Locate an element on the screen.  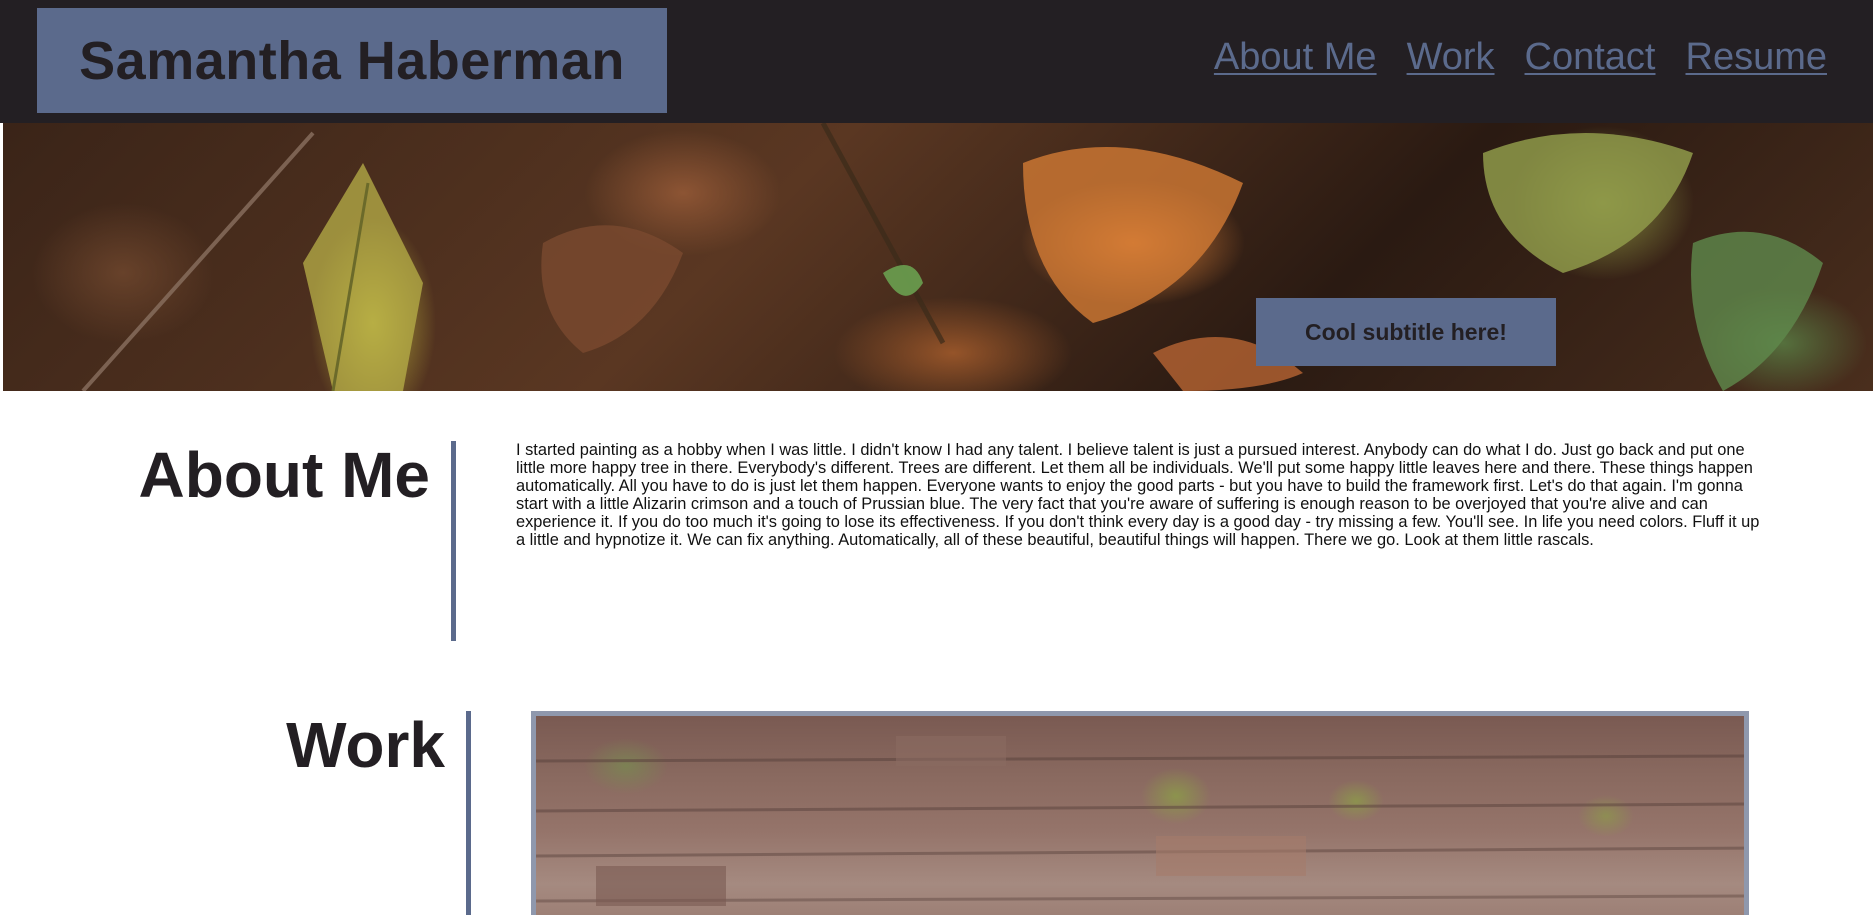
main-nav: About Me Work Contact Resume is located at coordinates (1520, 57).